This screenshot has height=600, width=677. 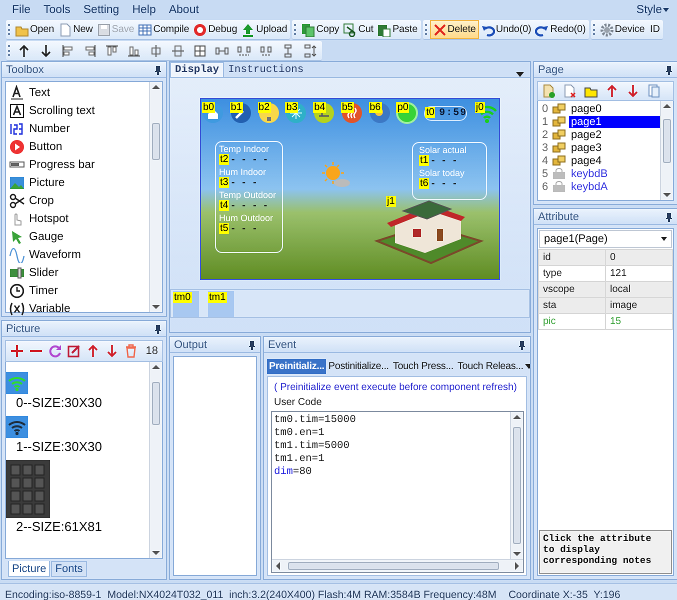 What do you see at coordinates (570, 91) in the screenshot?
I see `delete-page-icon` at bounding box center [570, 91].